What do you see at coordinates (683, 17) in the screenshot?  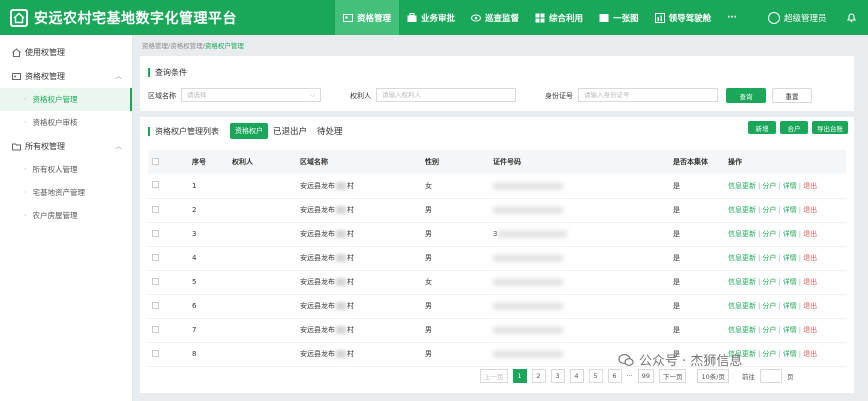 I see `nav-item-dashboard: 领导驾驶舱` at bounding box center [683, 17].